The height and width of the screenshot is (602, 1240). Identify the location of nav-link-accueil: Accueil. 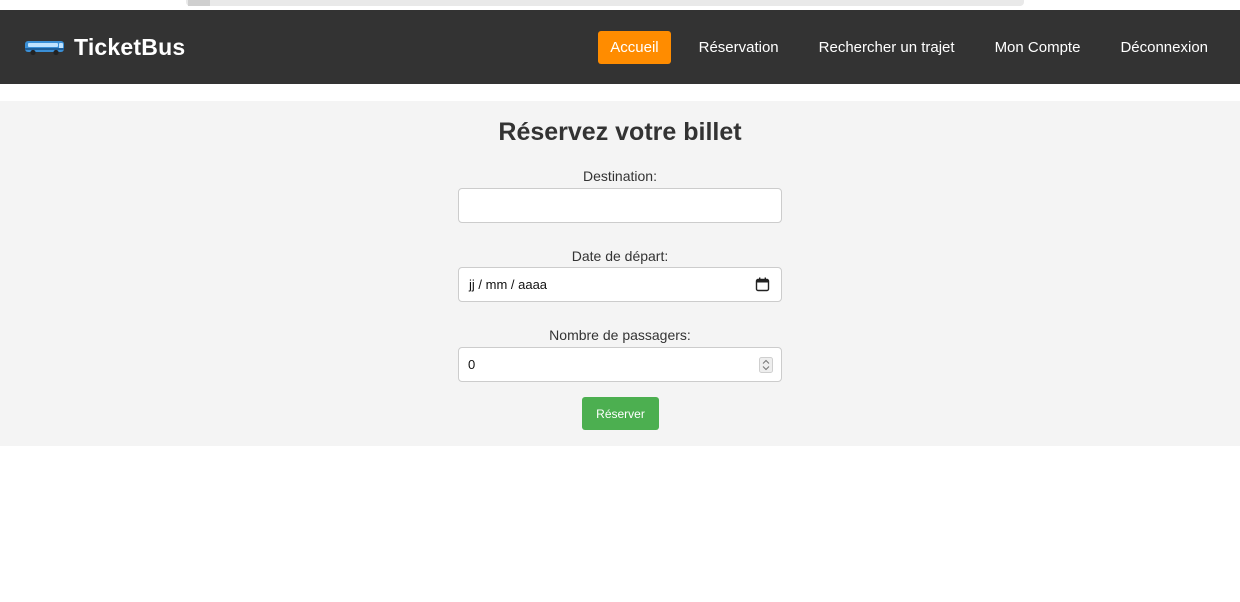
(634, 47).